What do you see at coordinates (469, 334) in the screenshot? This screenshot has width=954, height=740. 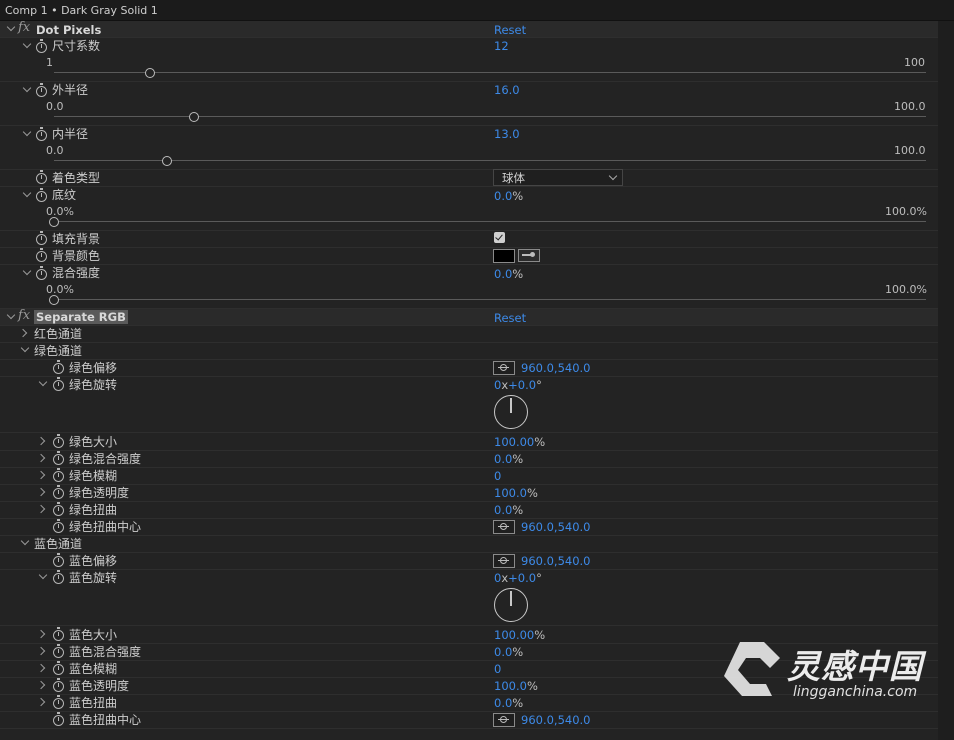 I see `group-row-red-channel: 红色通道` at bounding box center [469, 334].